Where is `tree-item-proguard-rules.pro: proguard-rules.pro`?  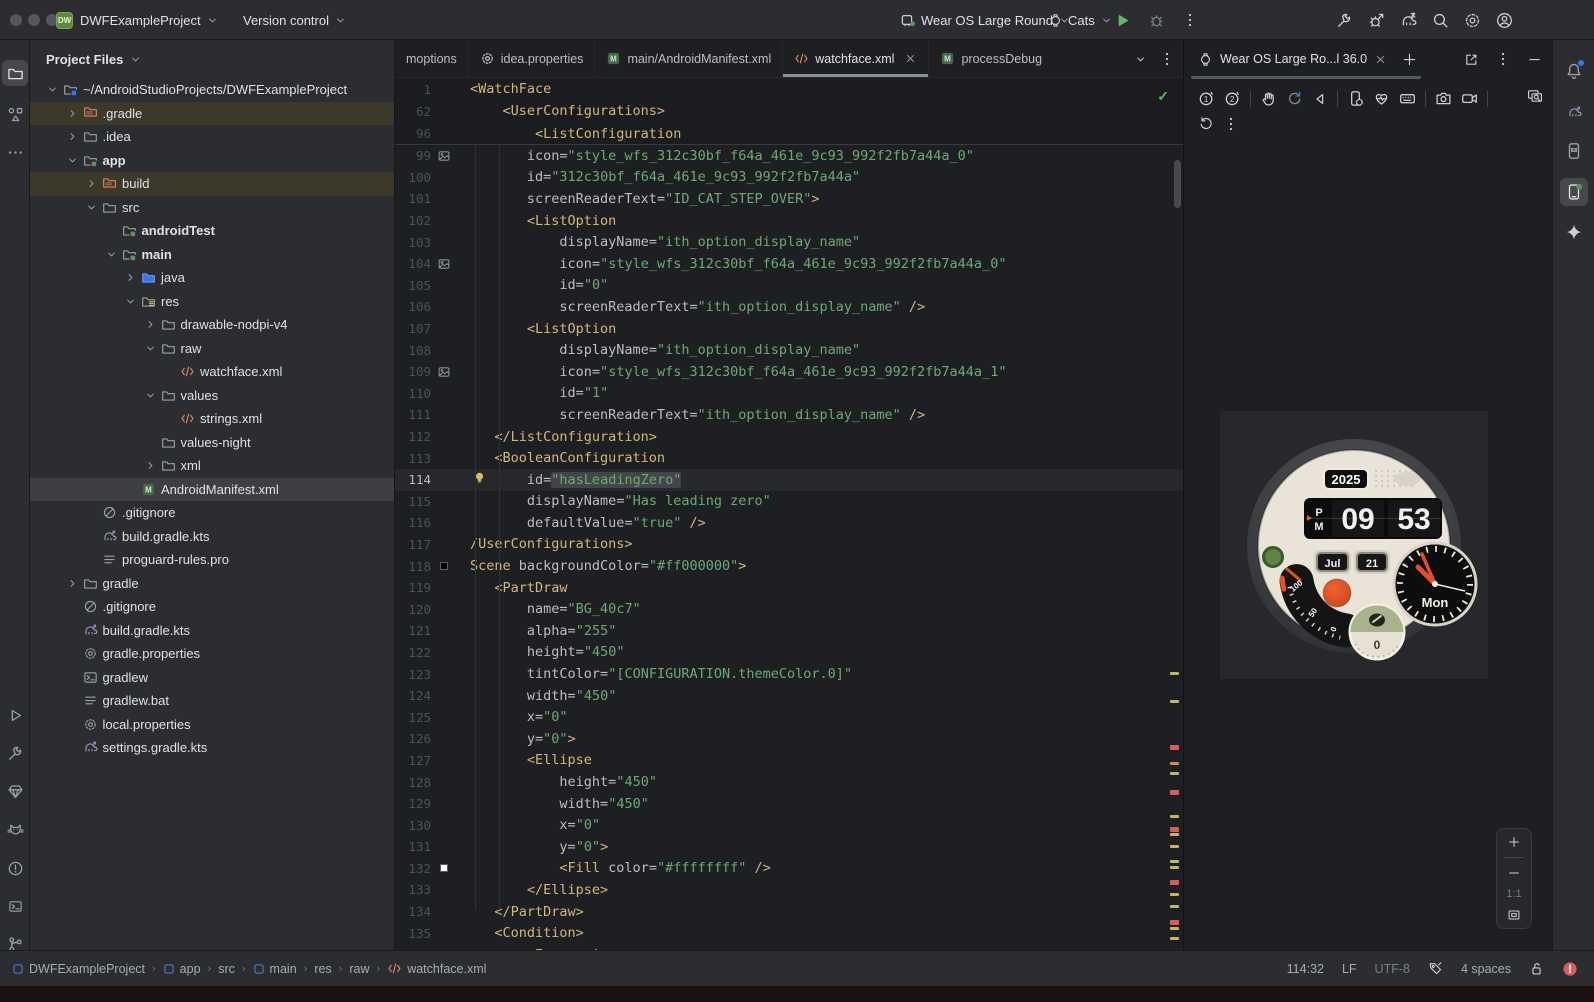
tree-item-proguard-rules.pro: proguard-rules.pro is located at coordinates (212, 560).